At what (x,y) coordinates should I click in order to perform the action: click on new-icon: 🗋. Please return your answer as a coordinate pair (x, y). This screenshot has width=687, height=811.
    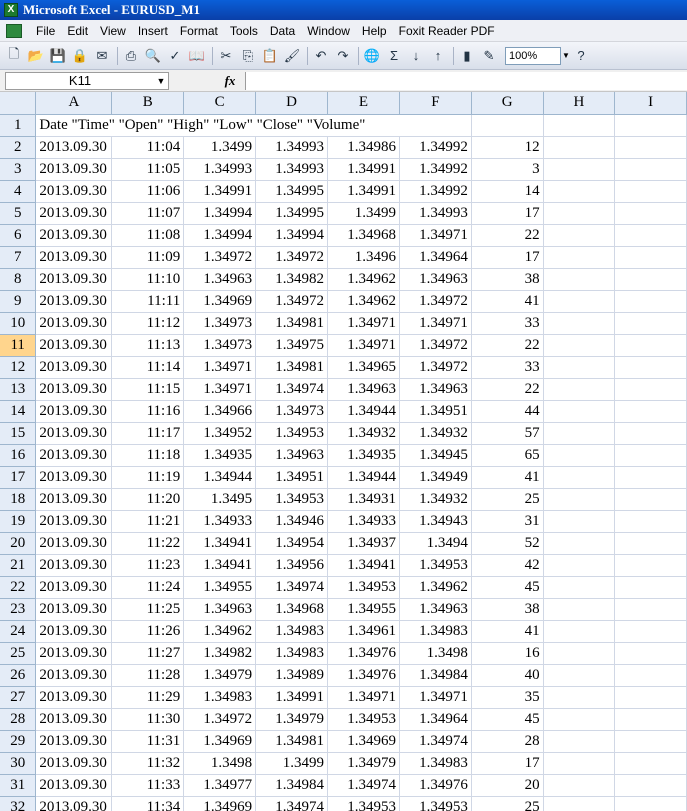
    Looking at the image, I should click on (14, 56).